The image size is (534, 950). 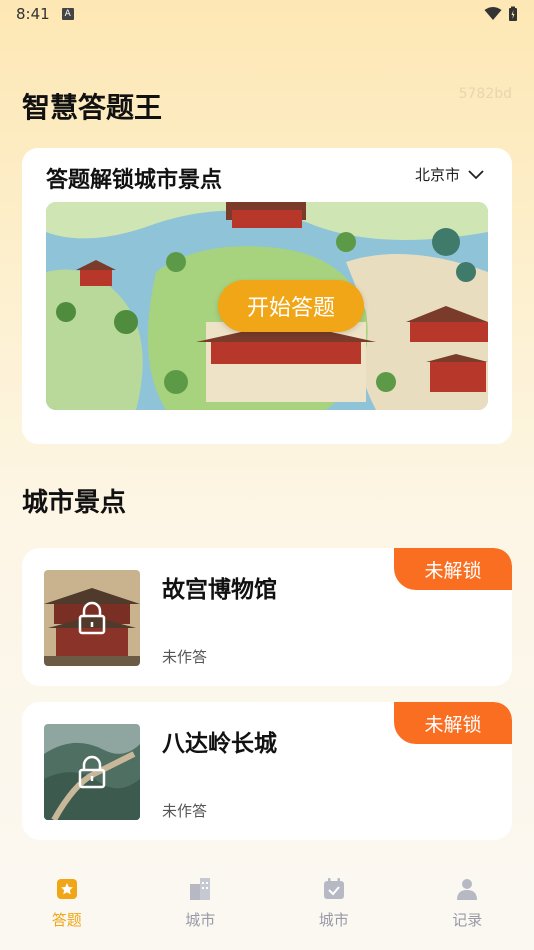 I want to click on tab-city-checkin: 城市, so click(x=334, y=904).